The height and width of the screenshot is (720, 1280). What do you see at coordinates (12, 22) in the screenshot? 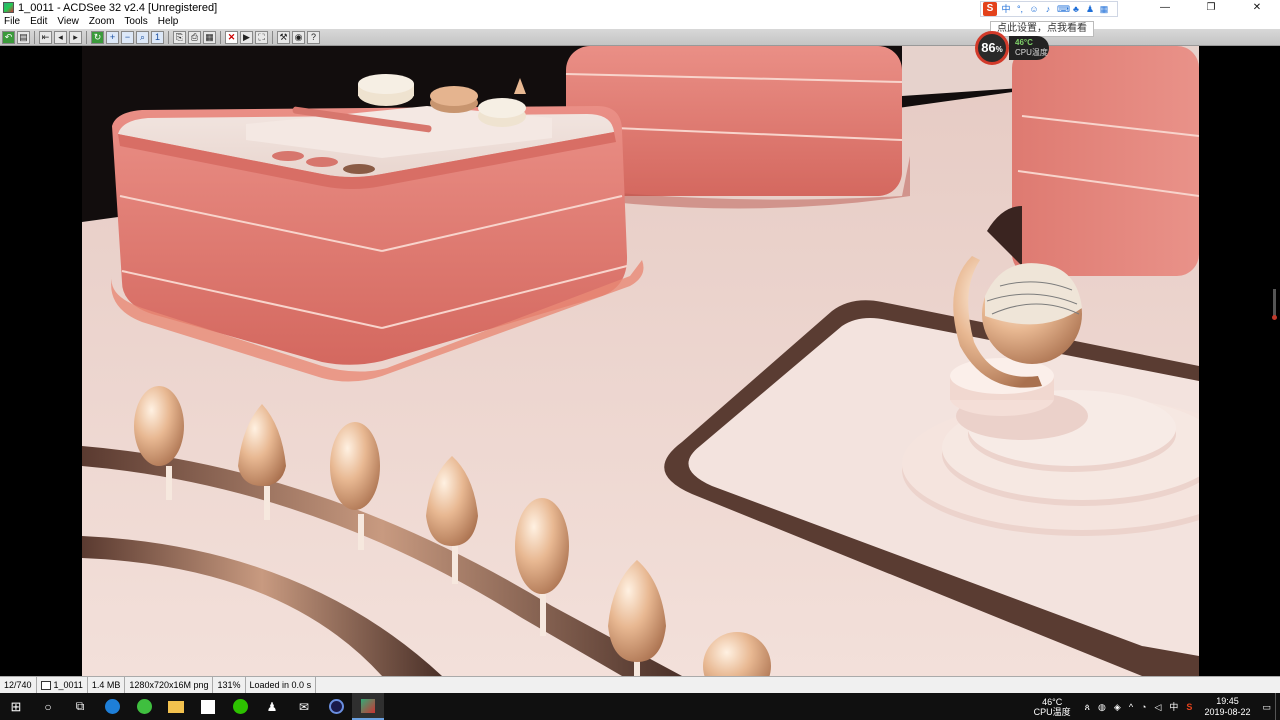
I see `menu-file: File` at bounding box center [12, 22].